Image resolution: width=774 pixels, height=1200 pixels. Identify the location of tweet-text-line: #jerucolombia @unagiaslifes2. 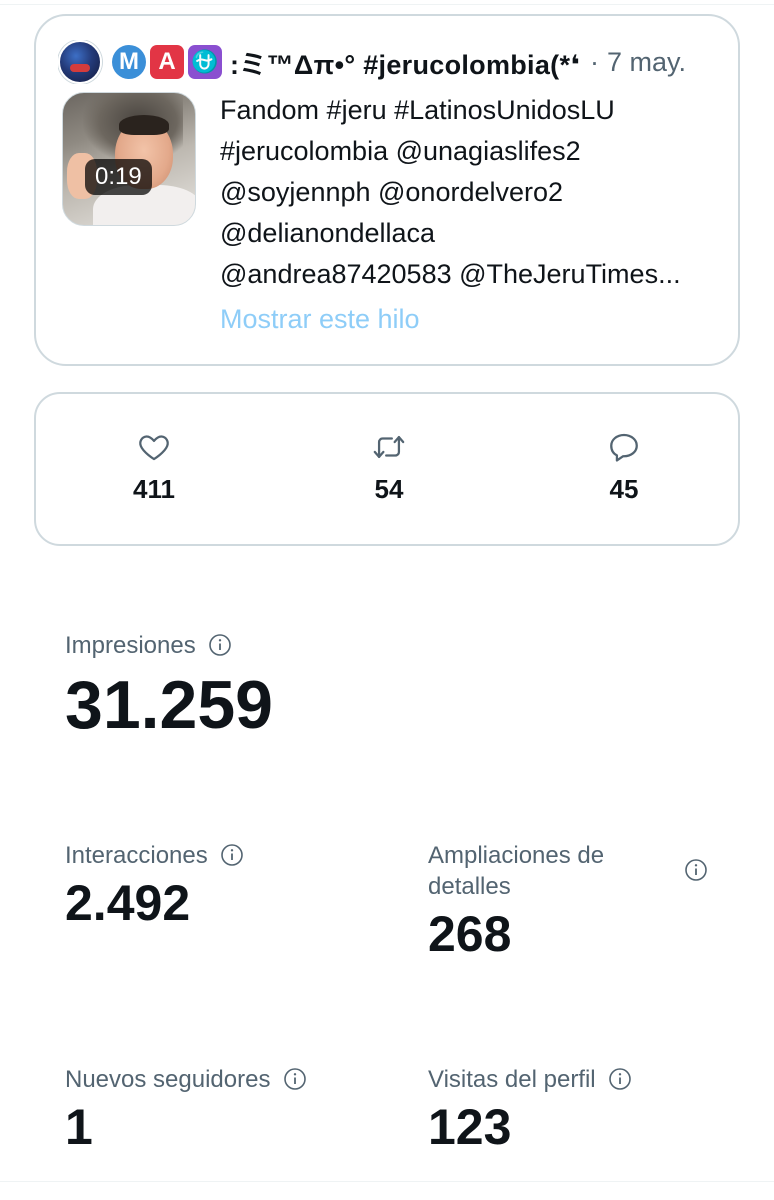
(400, 151).